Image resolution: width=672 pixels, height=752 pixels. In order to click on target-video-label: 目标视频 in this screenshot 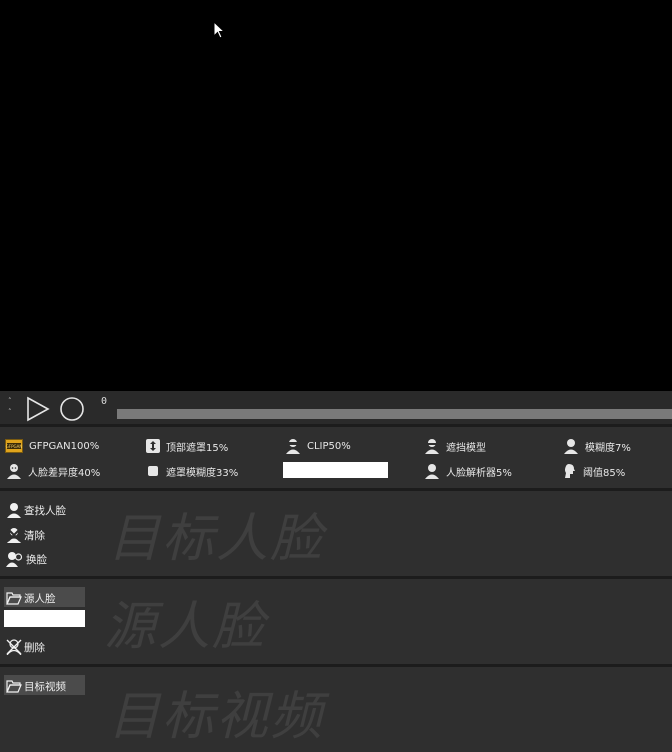, I will do `click(45, 686)`.